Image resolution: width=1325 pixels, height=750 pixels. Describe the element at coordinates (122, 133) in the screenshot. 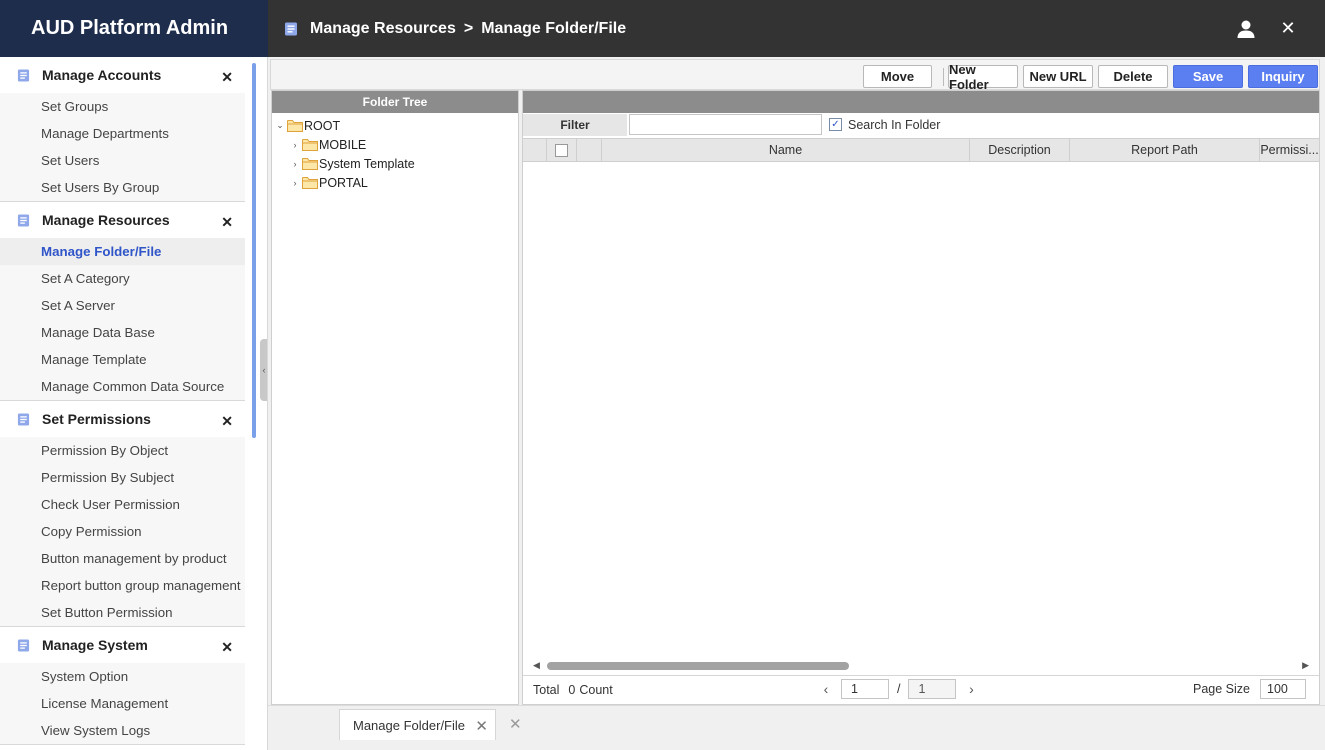

I see `sidebar-item: Manage Departments` at that location.